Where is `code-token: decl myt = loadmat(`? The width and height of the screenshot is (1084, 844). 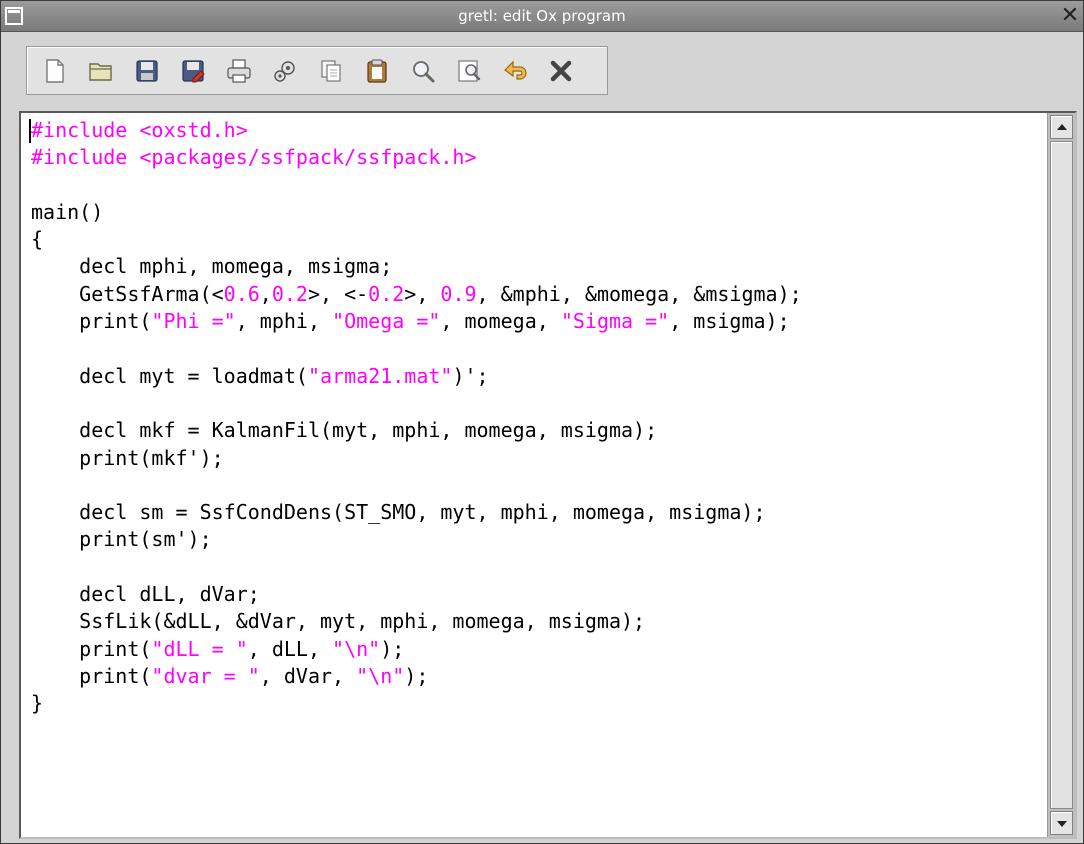
code-token: decl myt = loadmat( is located at coordinates (169, 375).